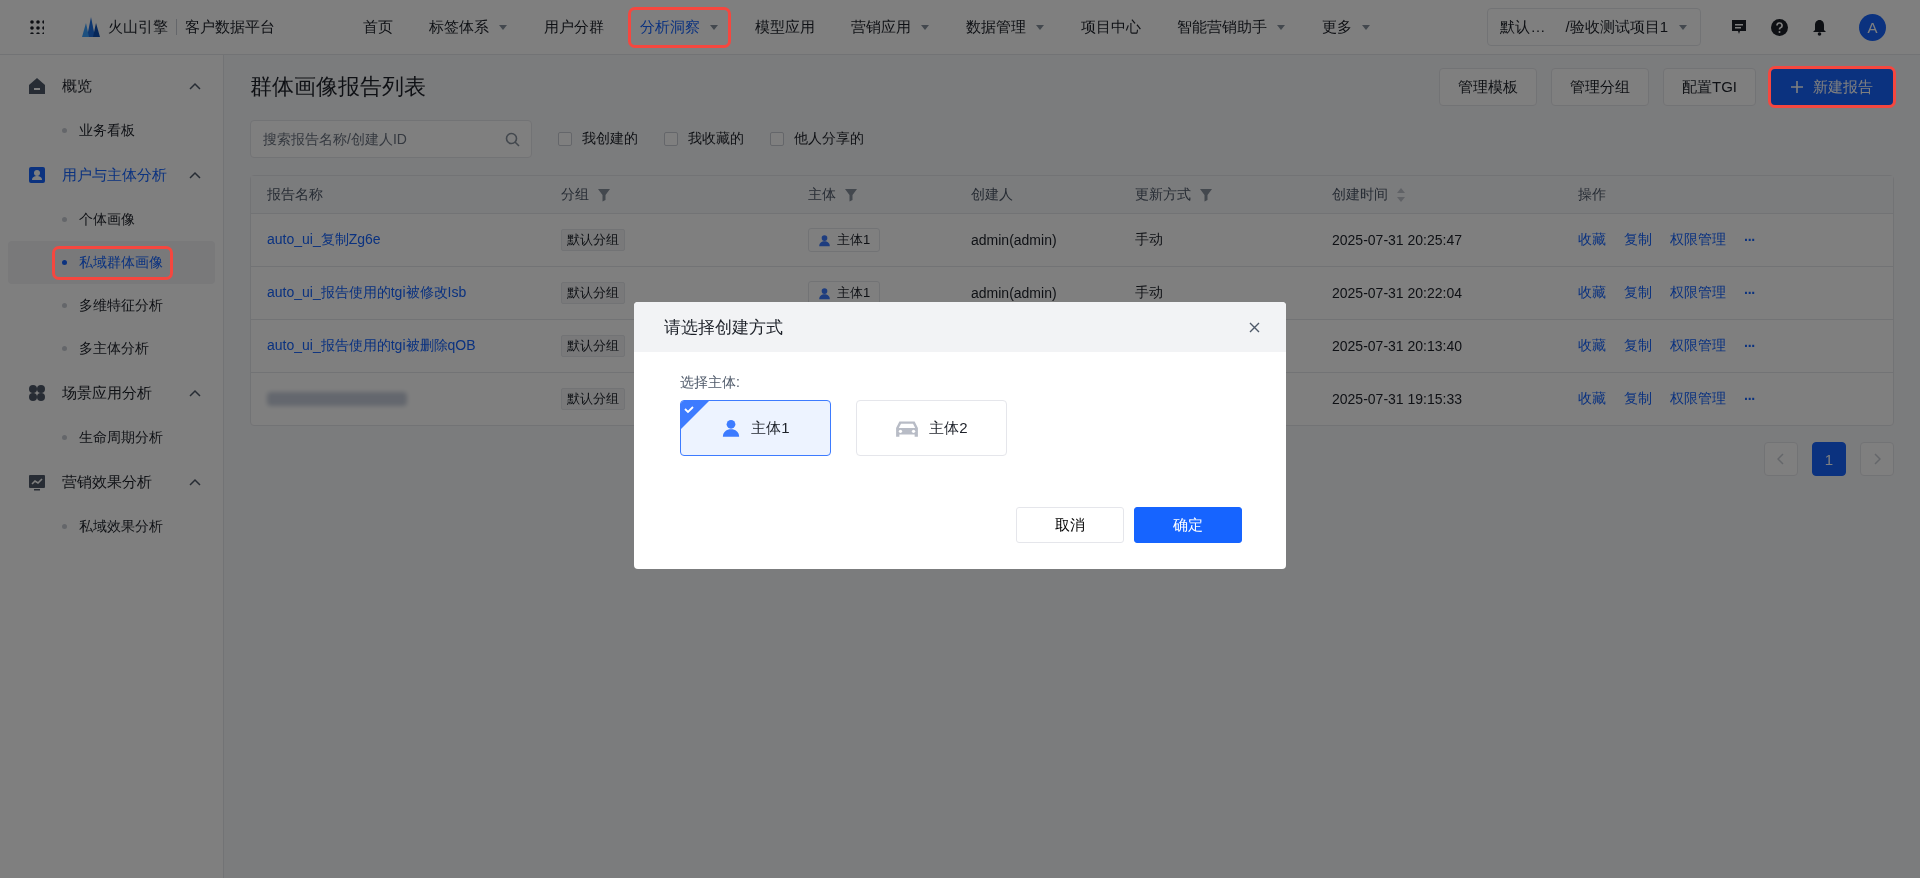  I want to click on sidebar-group: 营销效果分析, so click(111, 482).